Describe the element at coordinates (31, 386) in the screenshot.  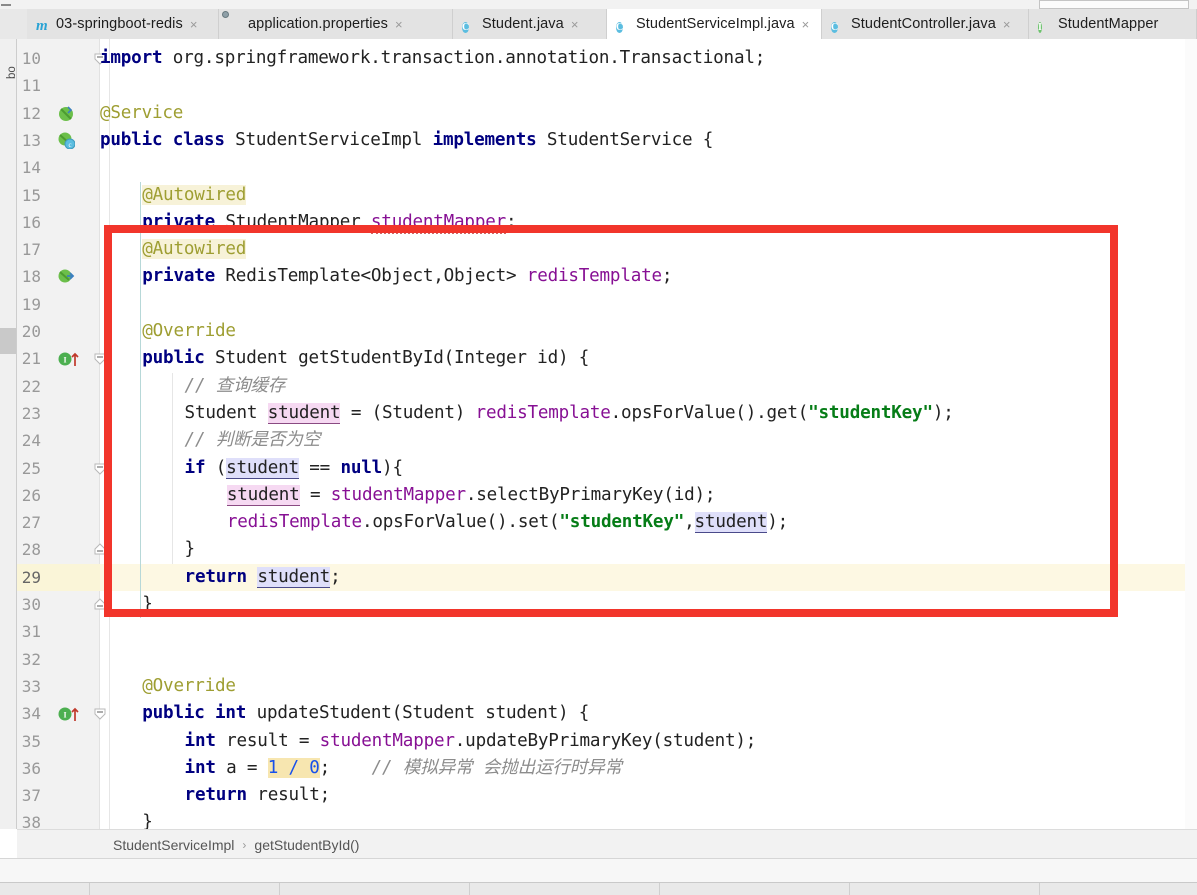
I see `line-number: 22` at that location.